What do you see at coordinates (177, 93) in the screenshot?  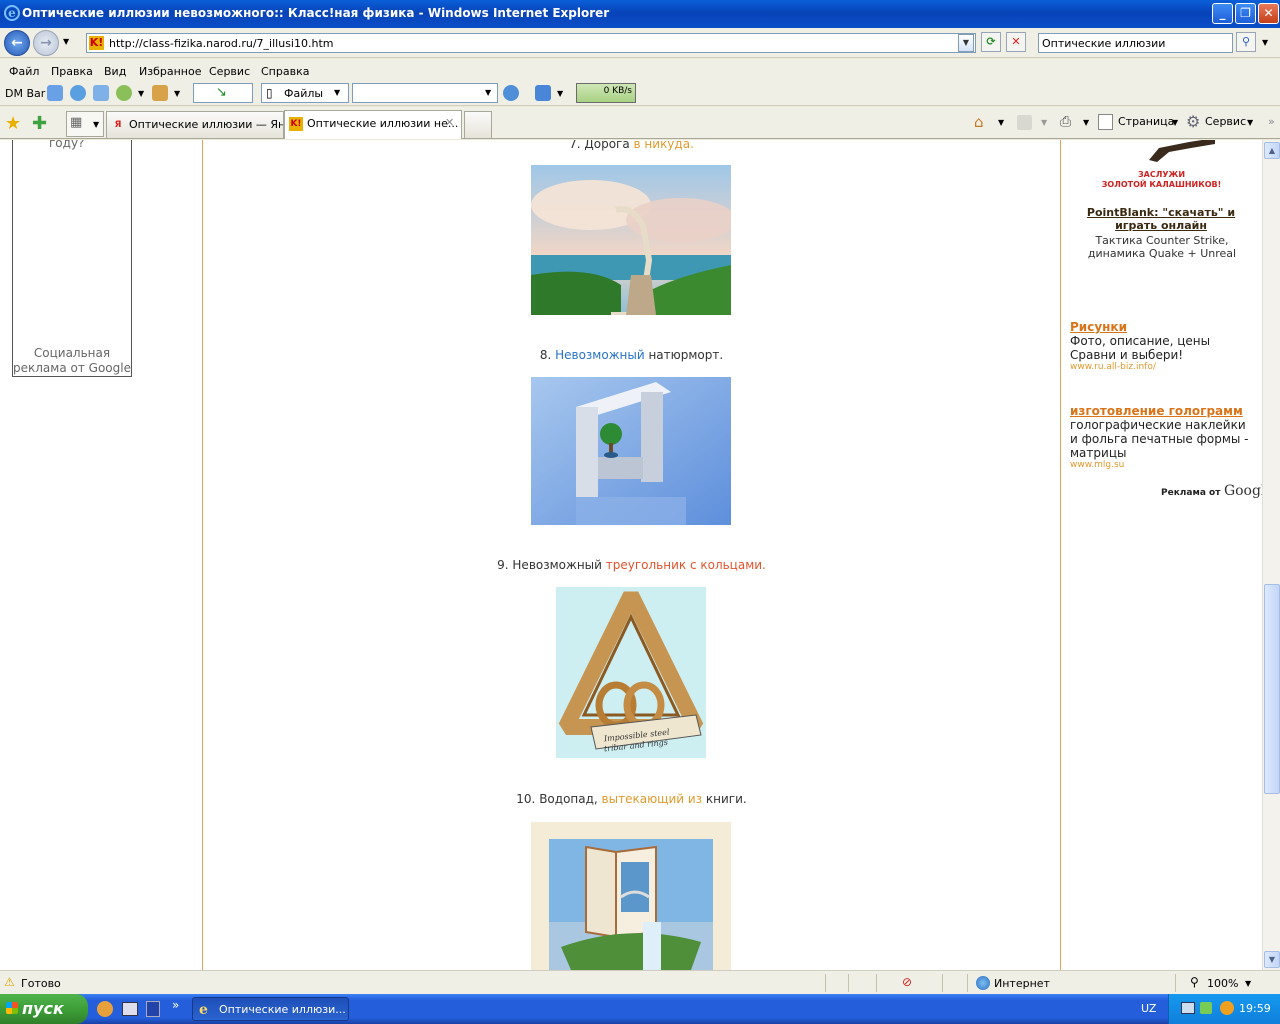 I see `package-dropdown-icon: ▼` at bounding box center [177, 93].